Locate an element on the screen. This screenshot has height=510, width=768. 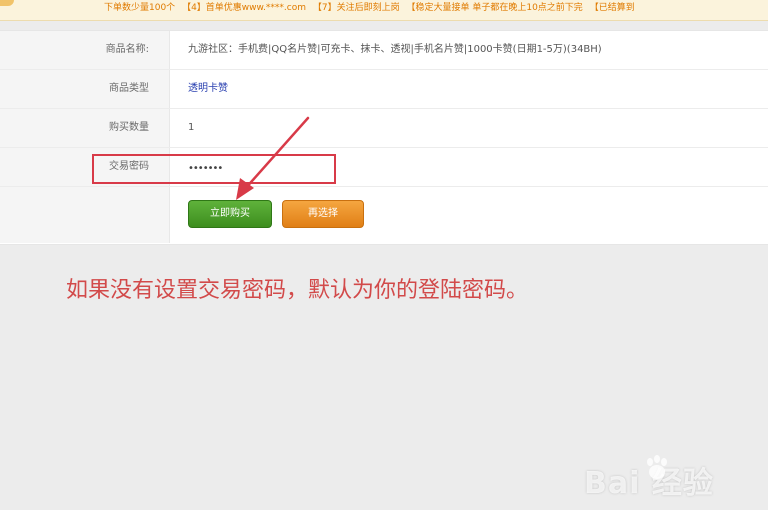
paw-logo-icon is located at coordinates (657, 467).